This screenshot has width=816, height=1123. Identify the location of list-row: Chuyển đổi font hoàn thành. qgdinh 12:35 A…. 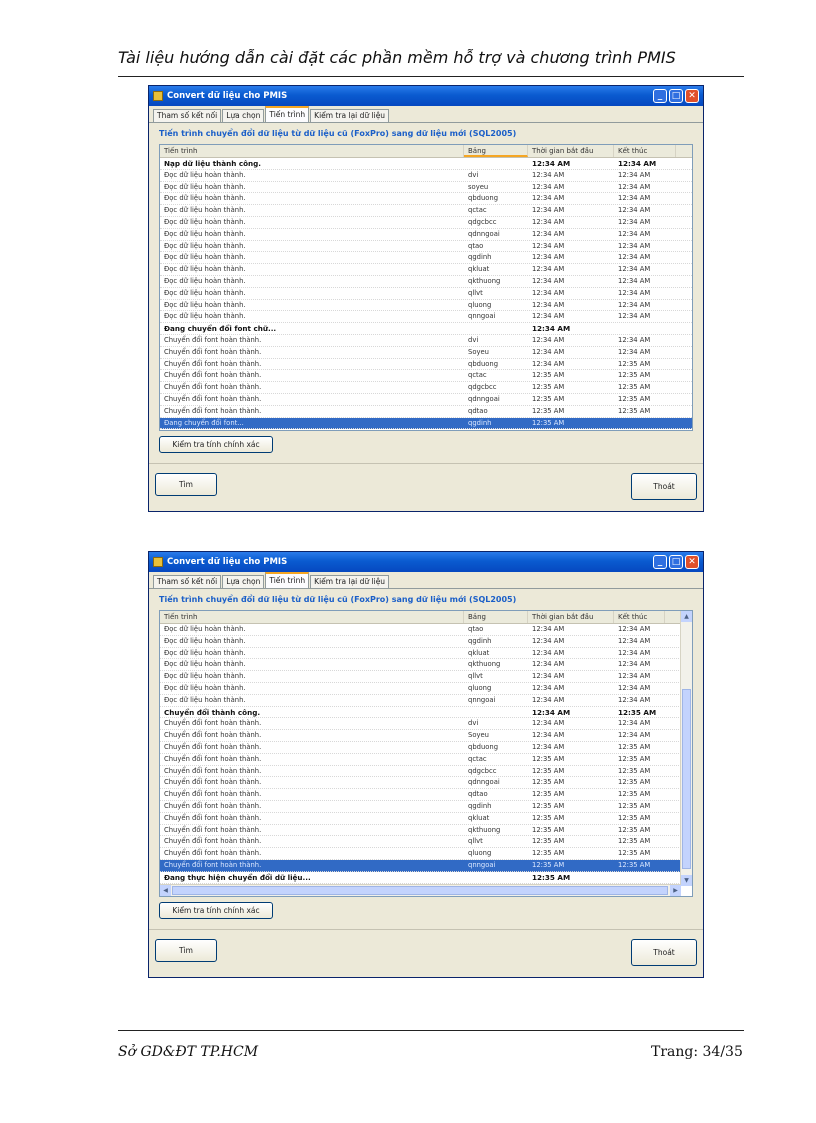
(420, 807).